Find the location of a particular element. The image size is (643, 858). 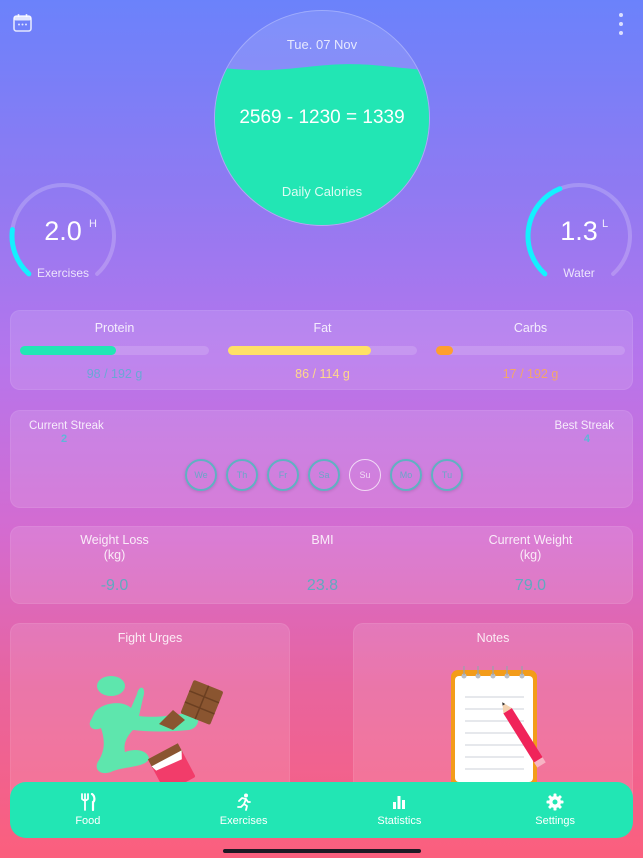

macro-fat: Fat 86 / 114 g is located at coordinates (322, 351).